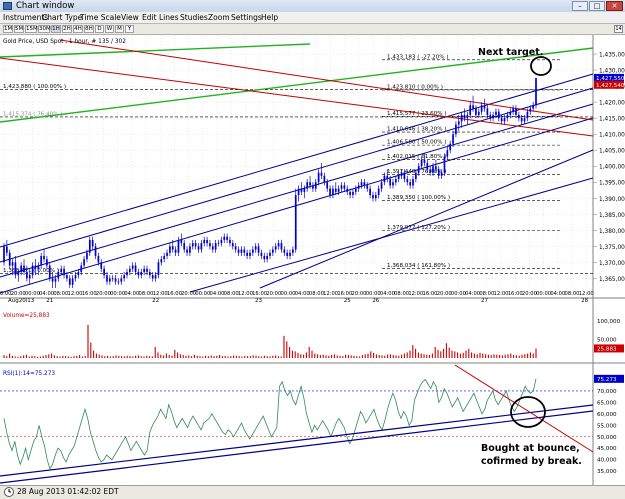 Image resolution: width=625 pixels, height=499 pixels. Describe the element at coordinates (417, 143) in the screenshot. I see `fibonacci-label: 1,406,580 ( 50.00% )` at that location.